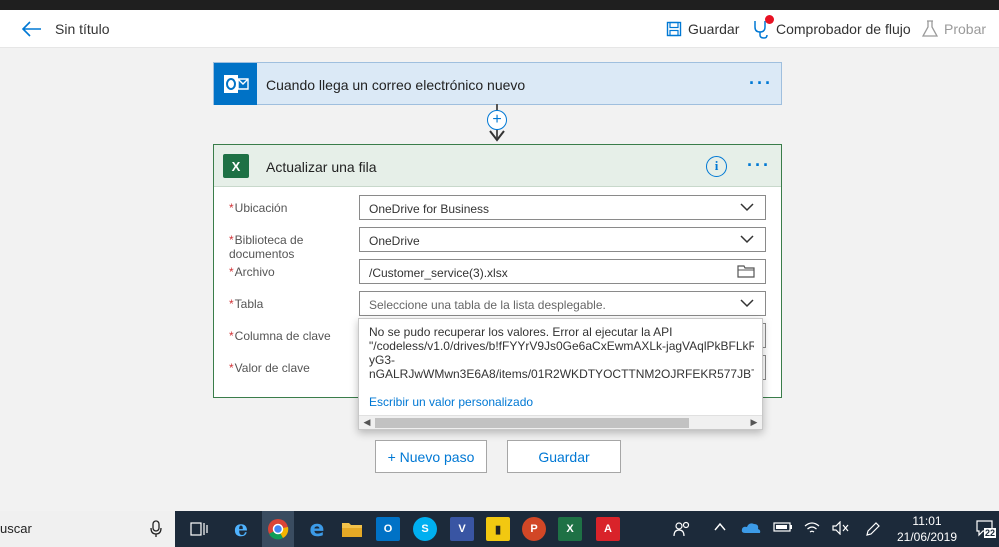 The height and width of the screenshot is (547, 999). Describe the element at coordinates (769, 19) in the screenshot. I see `checker-alert-dot` at that location.